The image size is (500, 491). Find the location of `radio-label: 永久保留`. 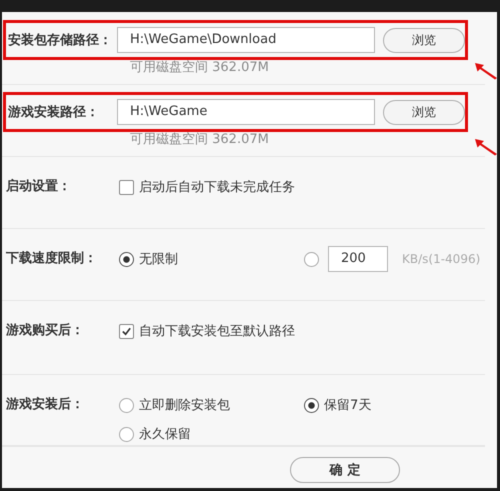

radio-label: 永久保留 is located at coordinates (165, 434).